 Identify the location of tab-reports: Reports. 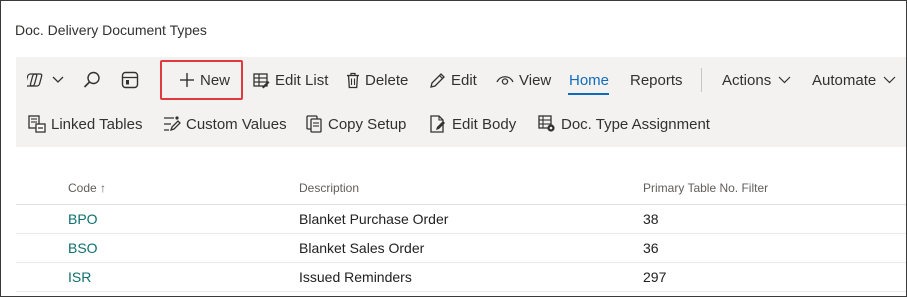
(656, 80).